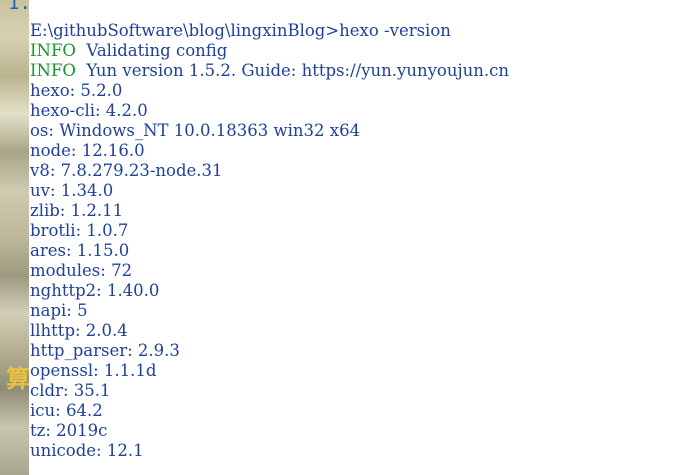  Describe the element at coordinates (70, 390) in the screenshot. I see `output-line-cldr: cldr: 35.1` at that location.